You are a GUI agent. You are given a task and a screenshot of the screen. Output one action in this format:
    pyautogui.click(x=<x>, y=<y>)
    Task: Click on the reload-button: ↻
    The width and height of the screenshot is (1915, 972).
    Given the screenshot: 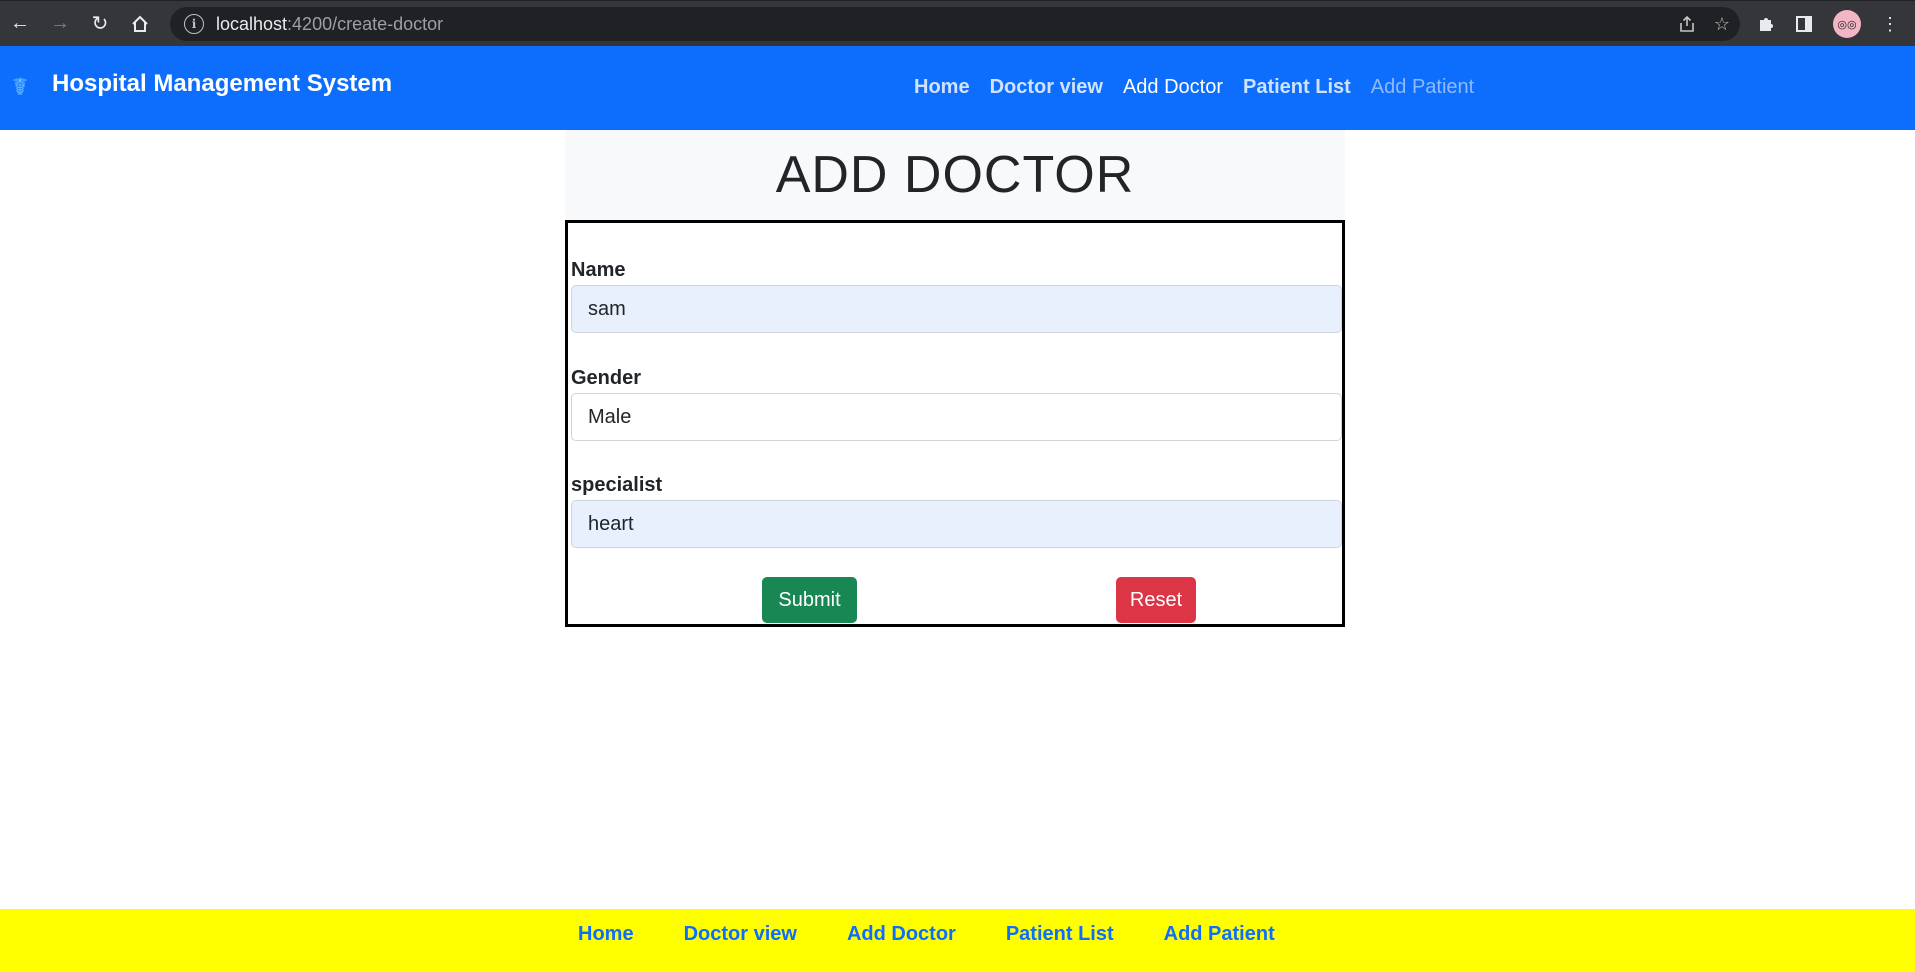 What is the action you would take?
    pyautogui.click(x=100, y=24)
    